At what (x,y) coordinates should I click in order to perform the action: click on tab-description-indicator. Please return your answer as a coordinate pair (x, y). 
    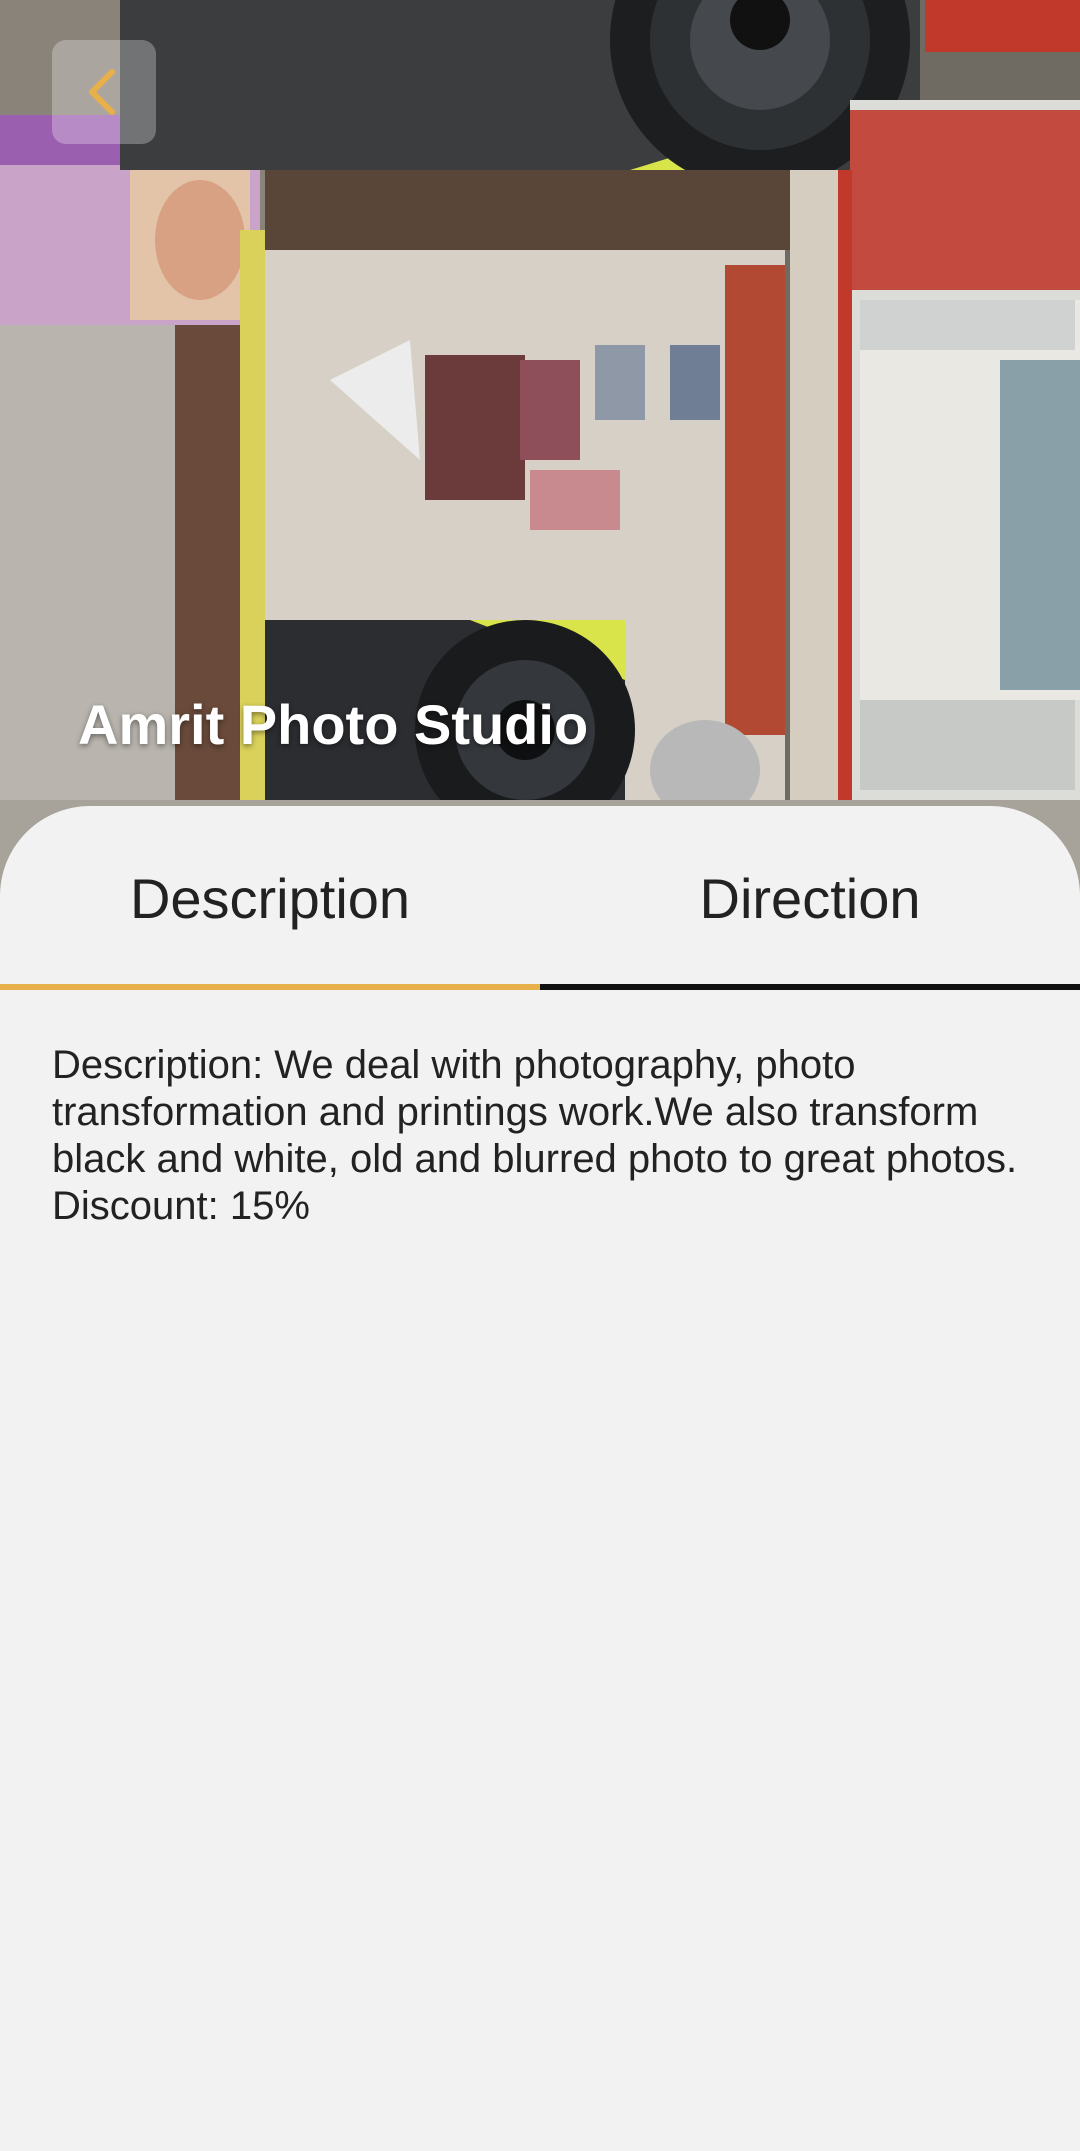
    Looking at the image, I should click on (270, 987).